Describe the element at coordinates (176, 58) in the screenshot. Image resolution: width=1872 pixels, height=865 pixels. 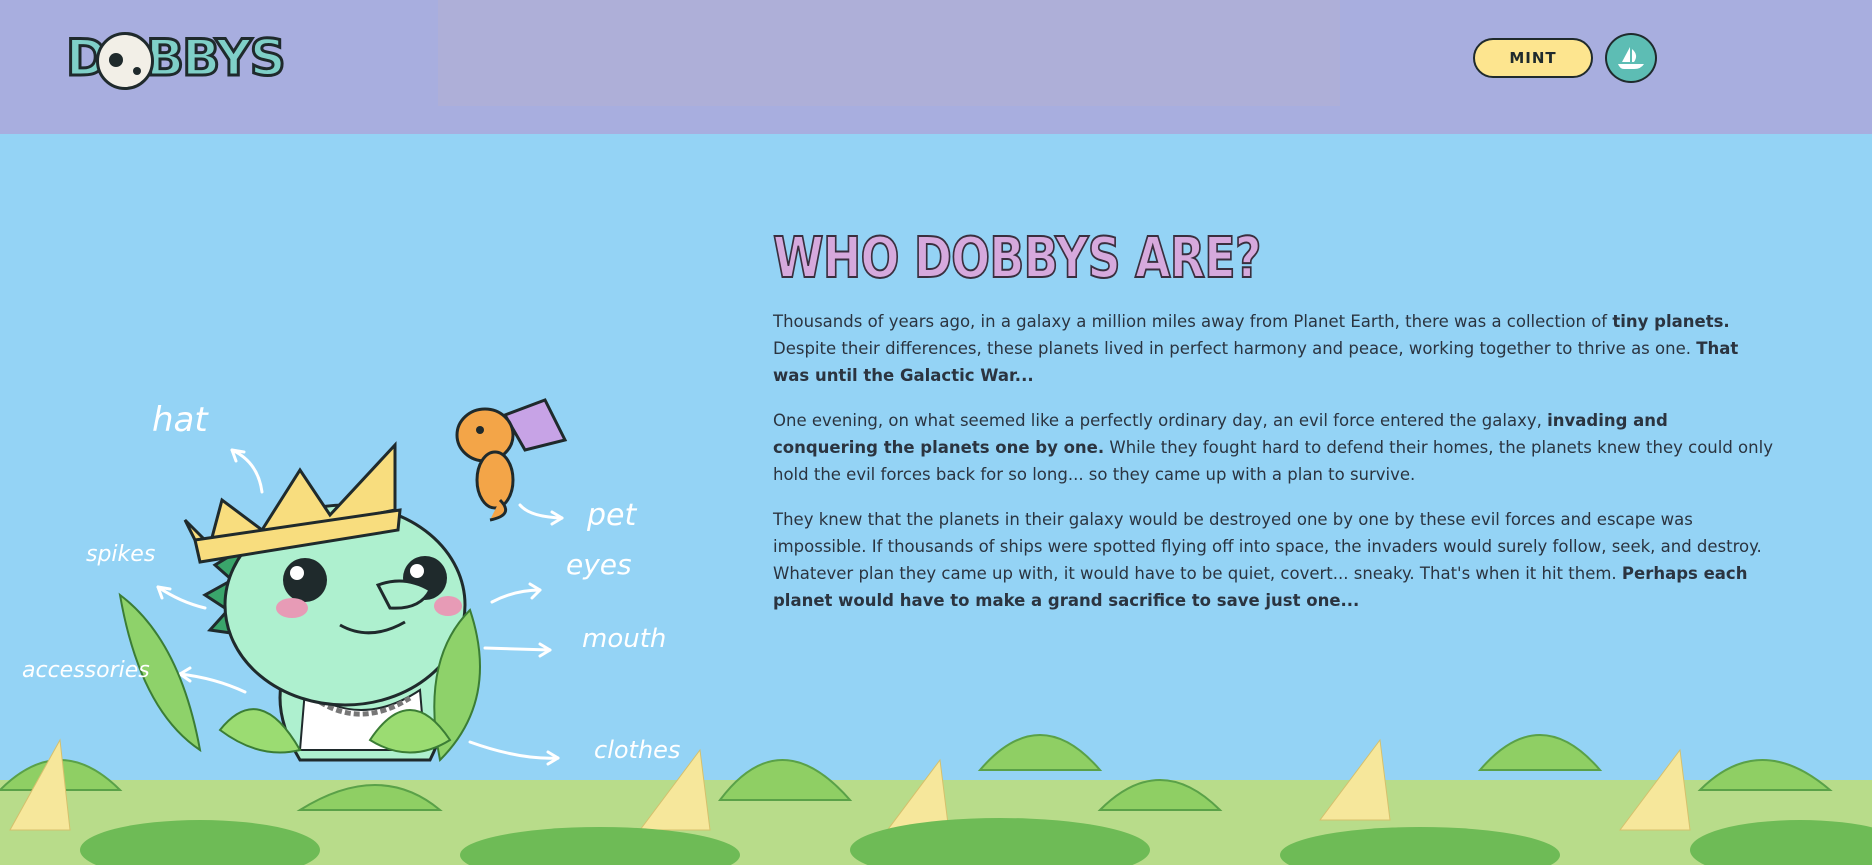
I see `dobbys-logo: DOBBYS` at that location.